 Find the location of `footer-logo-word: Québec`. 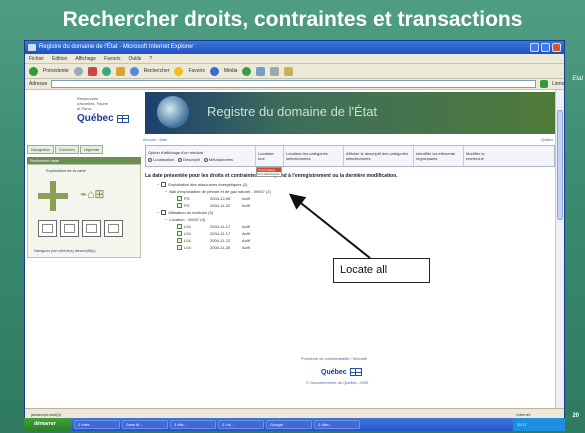

footer-logo-word: Québec is located at coordinates (334, 372).